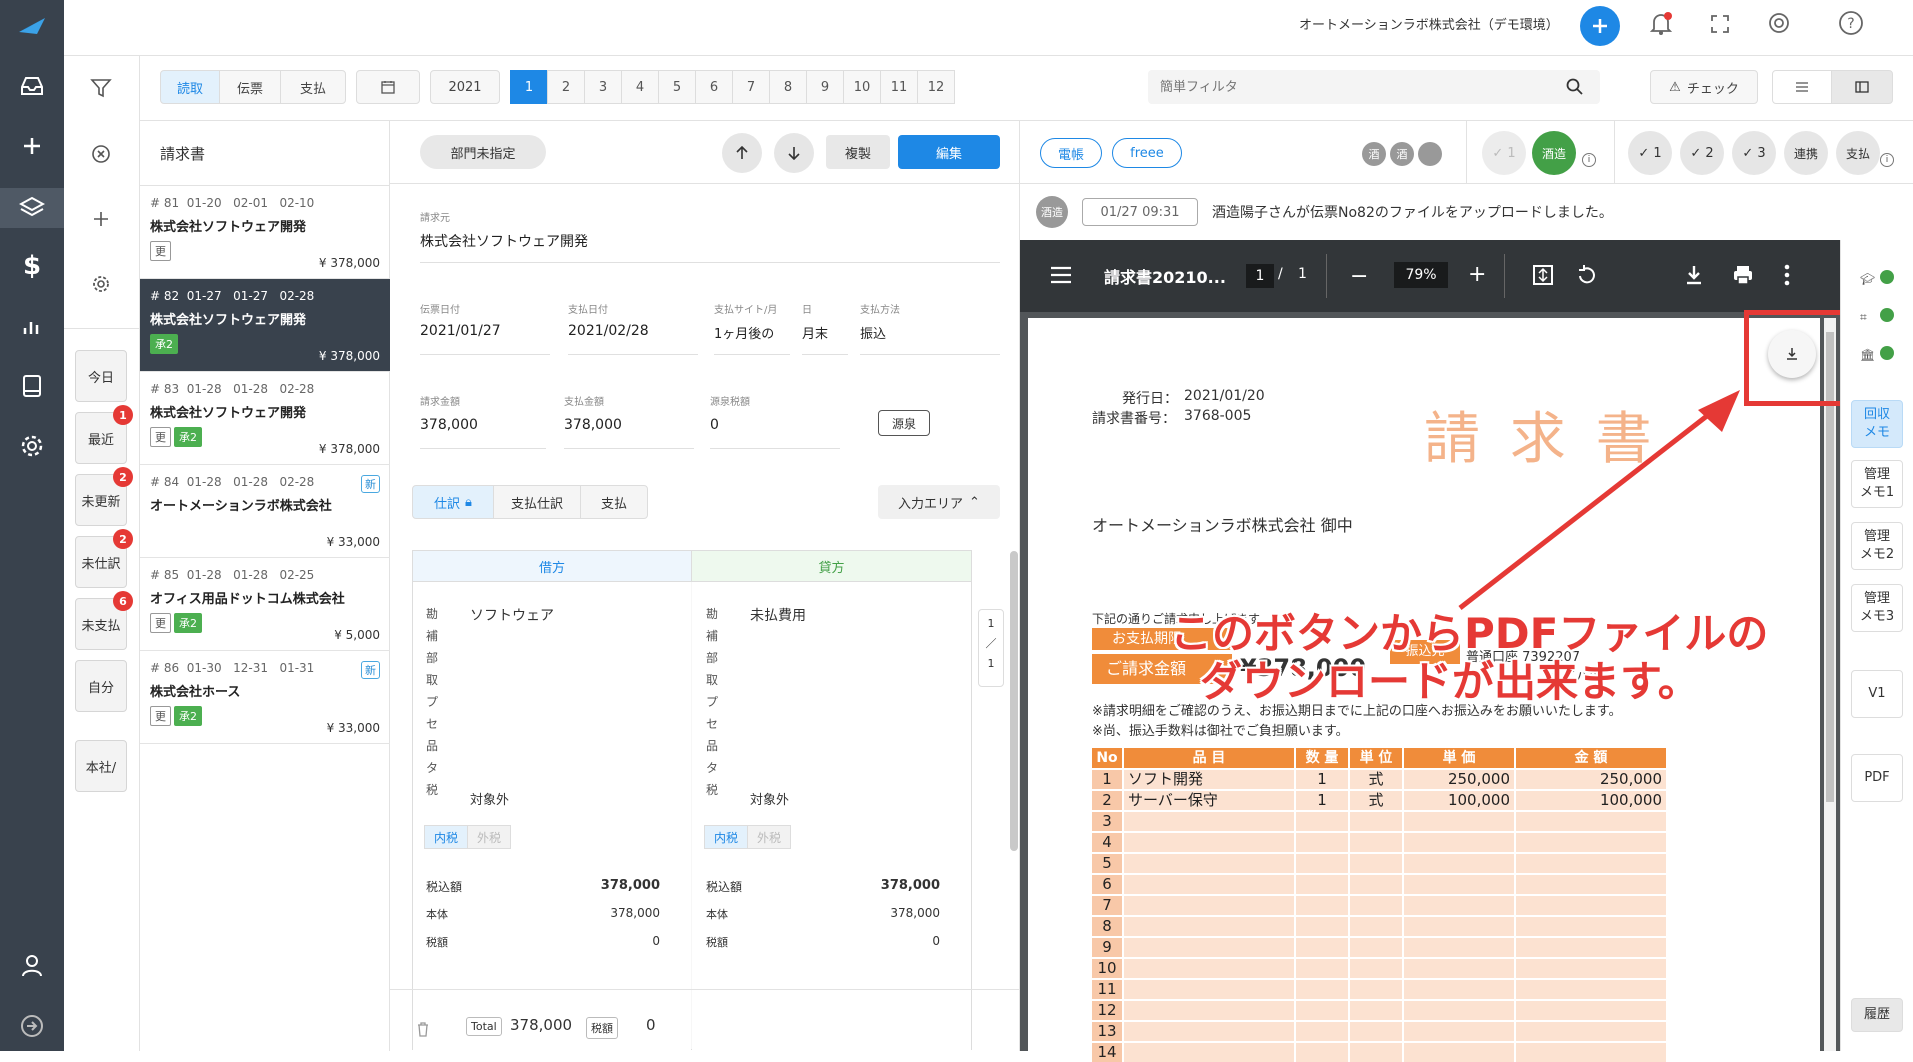 Image resolution: width=1913 pixels, height=1062 pixels. I want to click on quick-filter-hq: 本社/, so click(101, 766).